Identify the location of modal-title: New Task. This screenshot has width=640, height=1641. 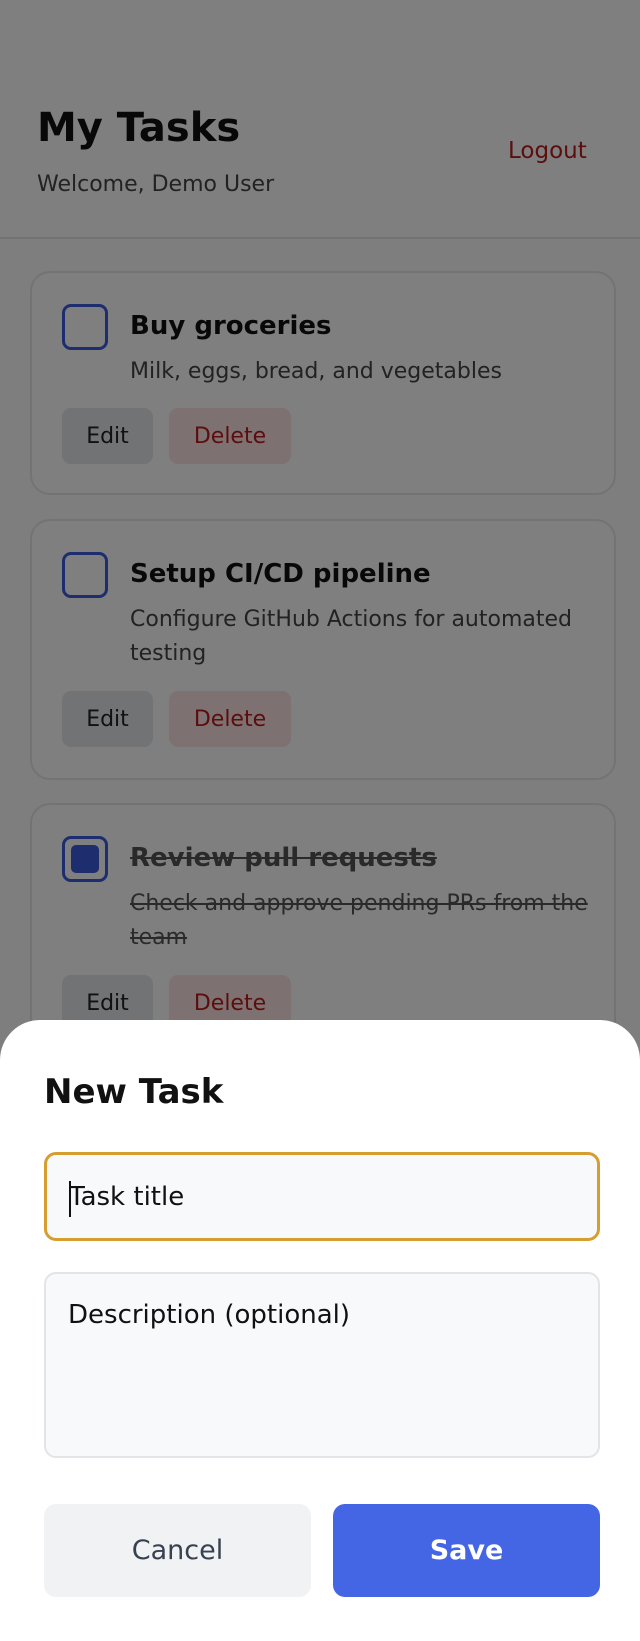
(134, 1092).